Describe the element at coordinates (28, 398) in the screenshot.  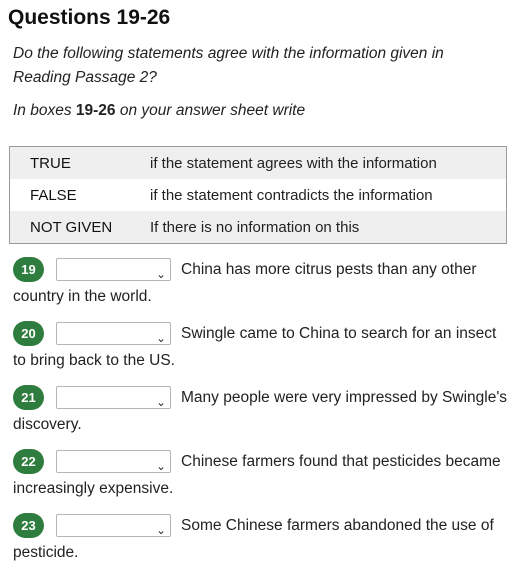
I see `question-number-badge: 21` at that location.